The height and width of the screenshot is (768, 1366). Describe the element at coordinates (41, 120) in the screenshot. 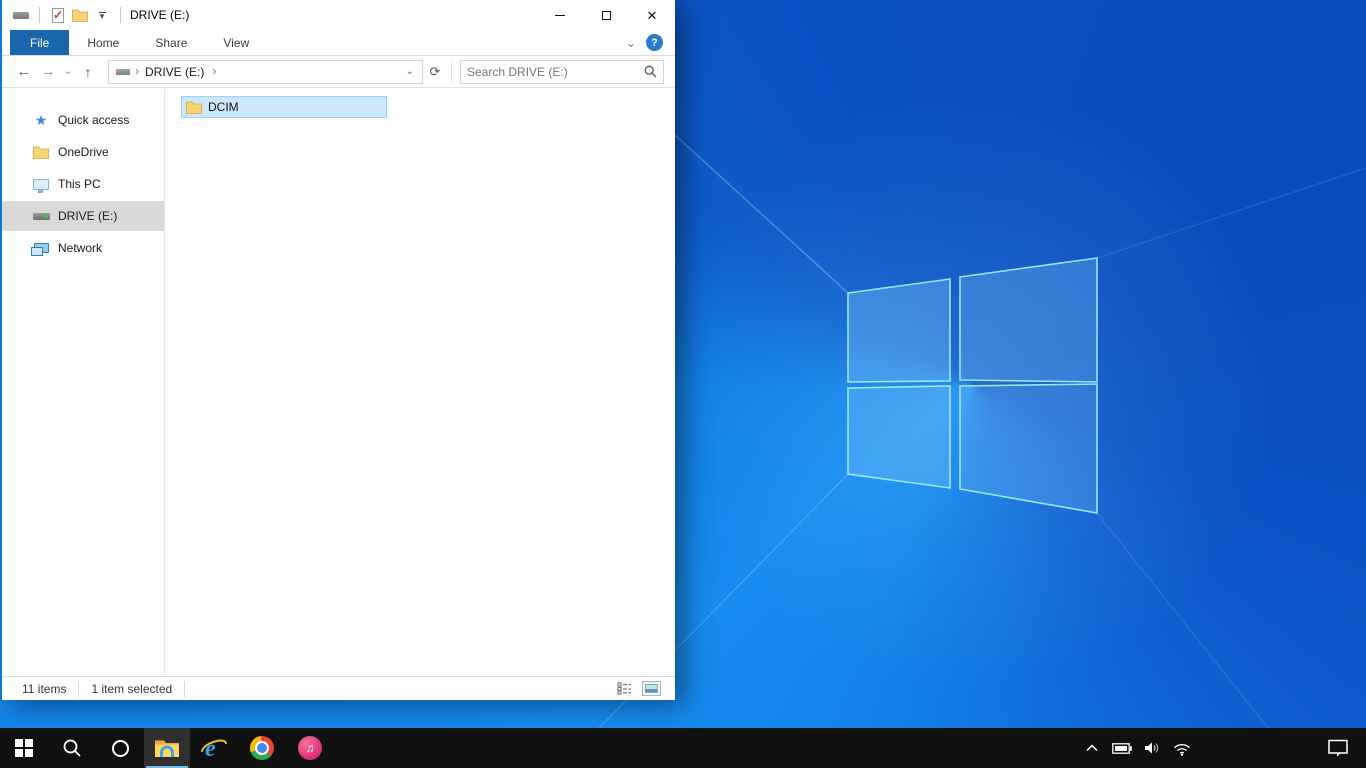

I see `quick-access-star-icon: ★` at that location.